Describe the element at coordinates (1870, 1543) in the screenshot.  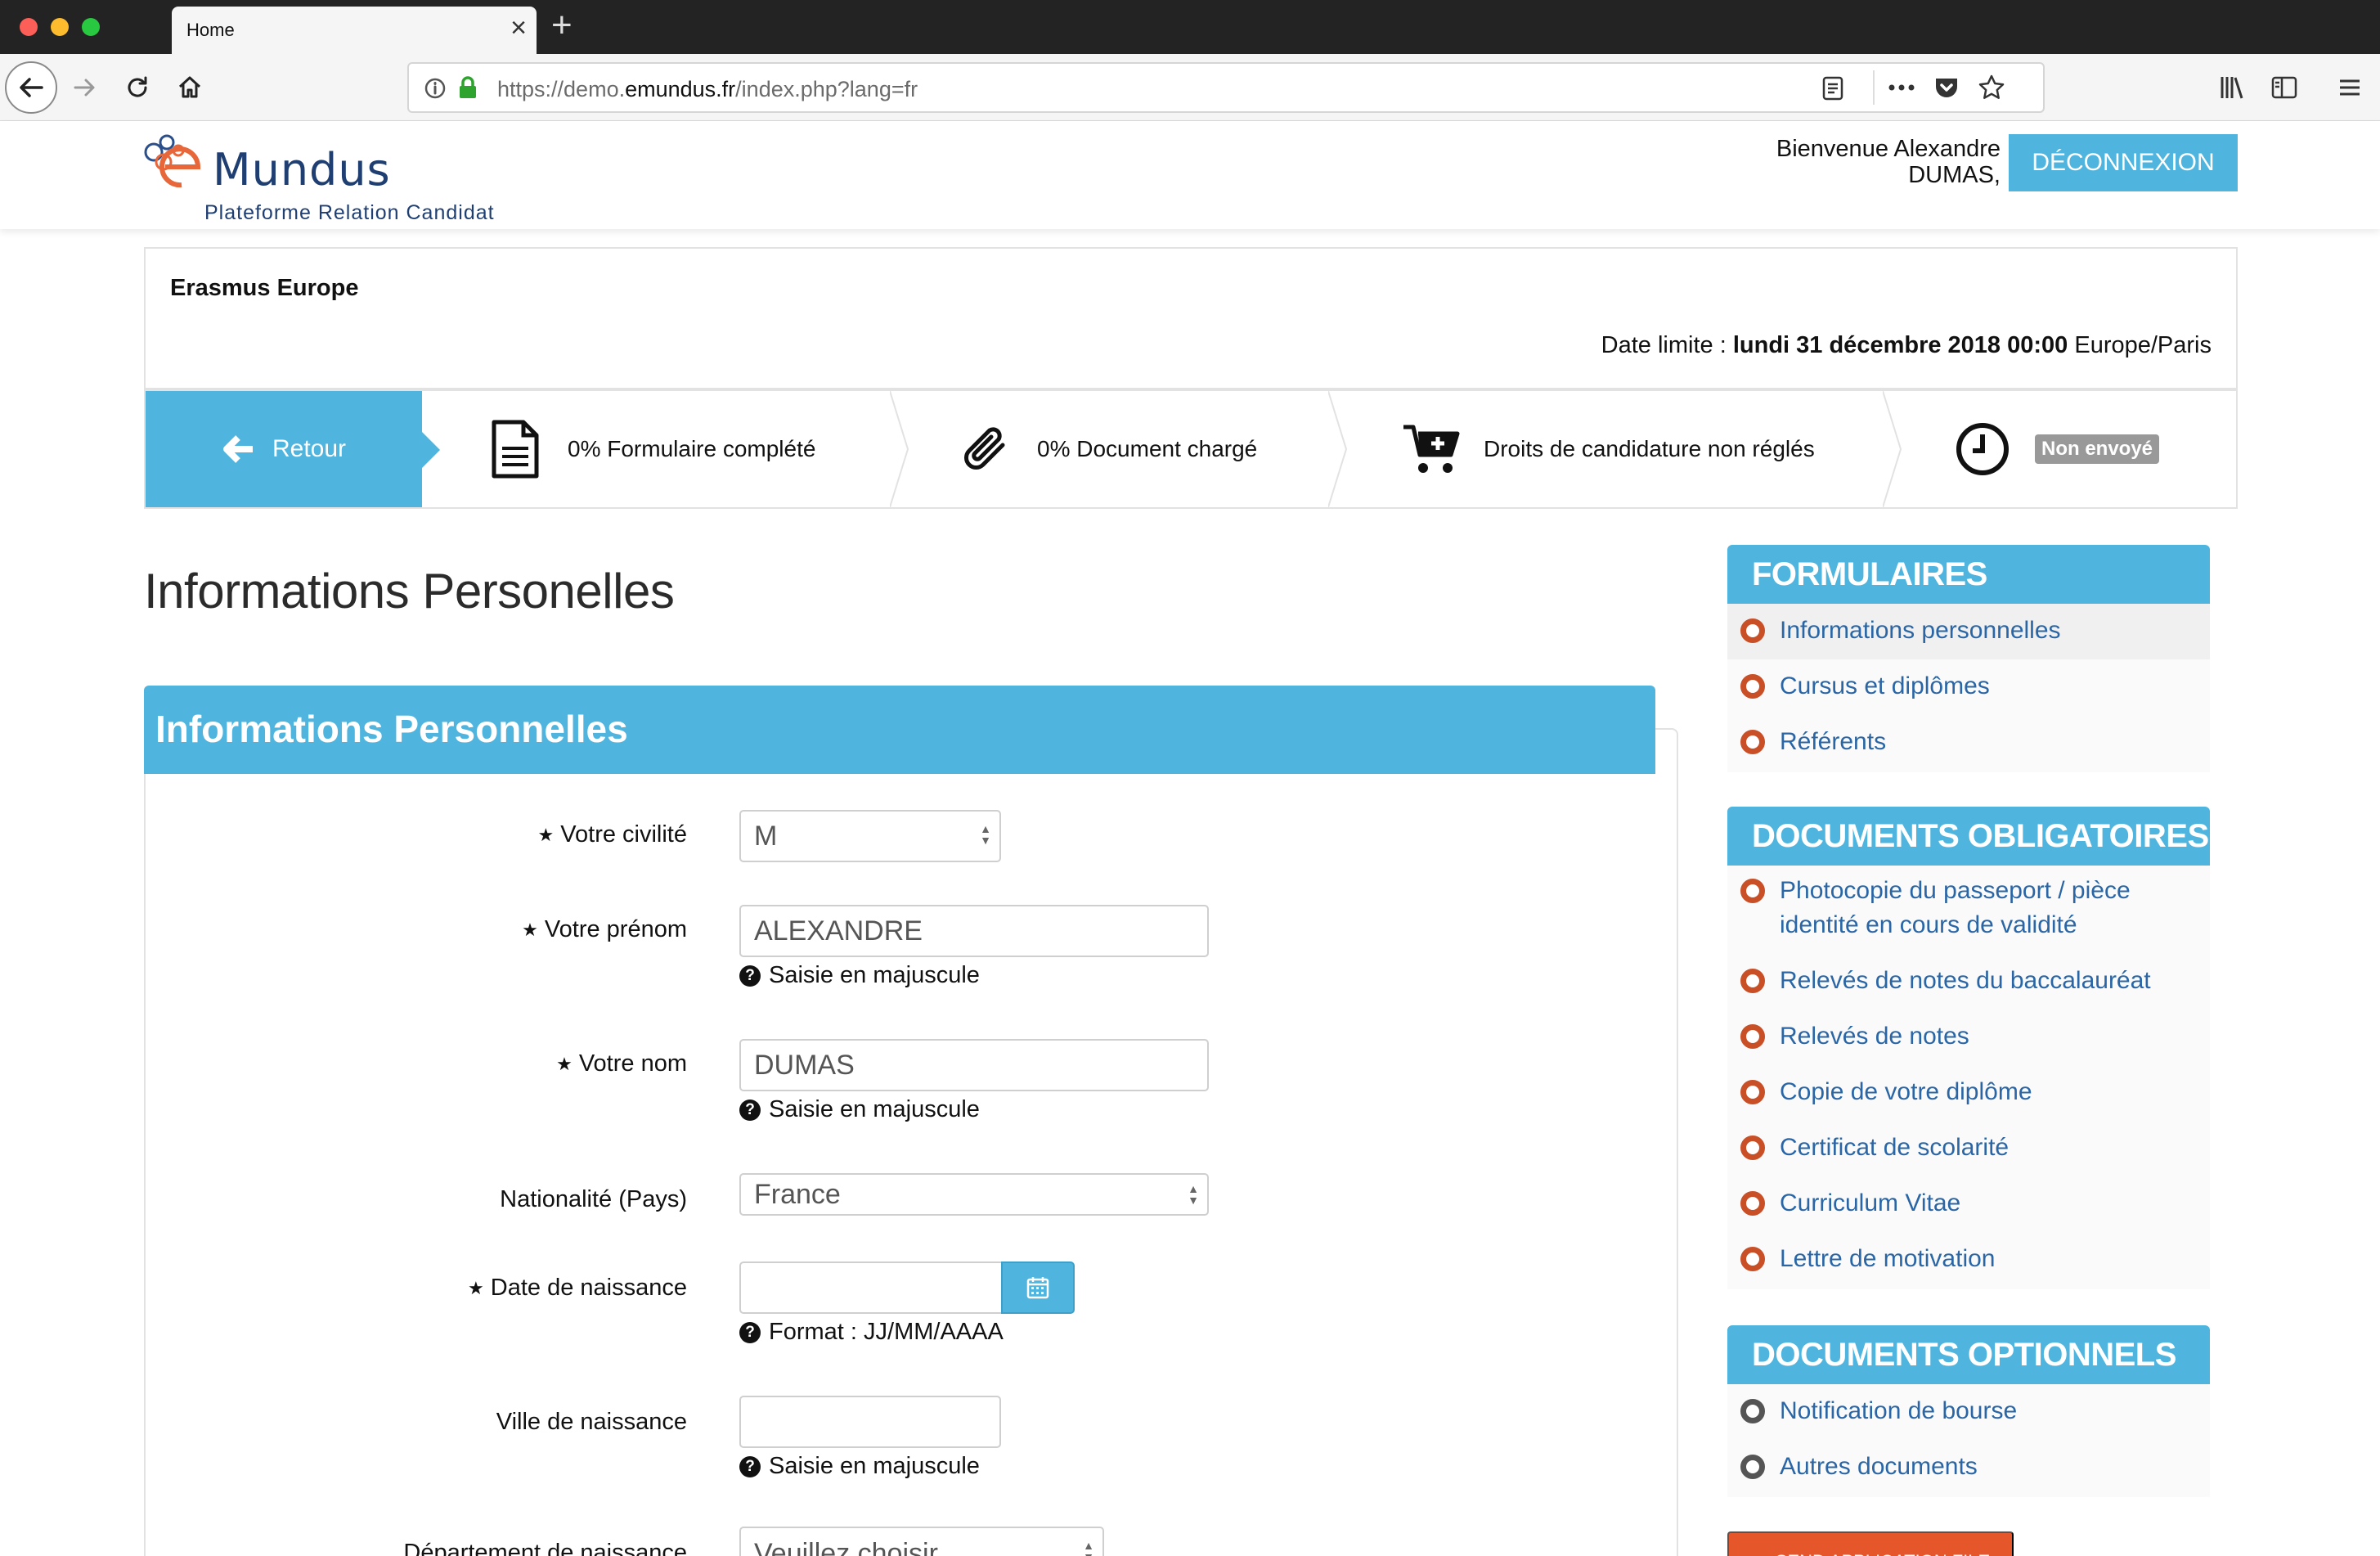
I see `send-application-button: SEND APPLICATION FILE` at that location.